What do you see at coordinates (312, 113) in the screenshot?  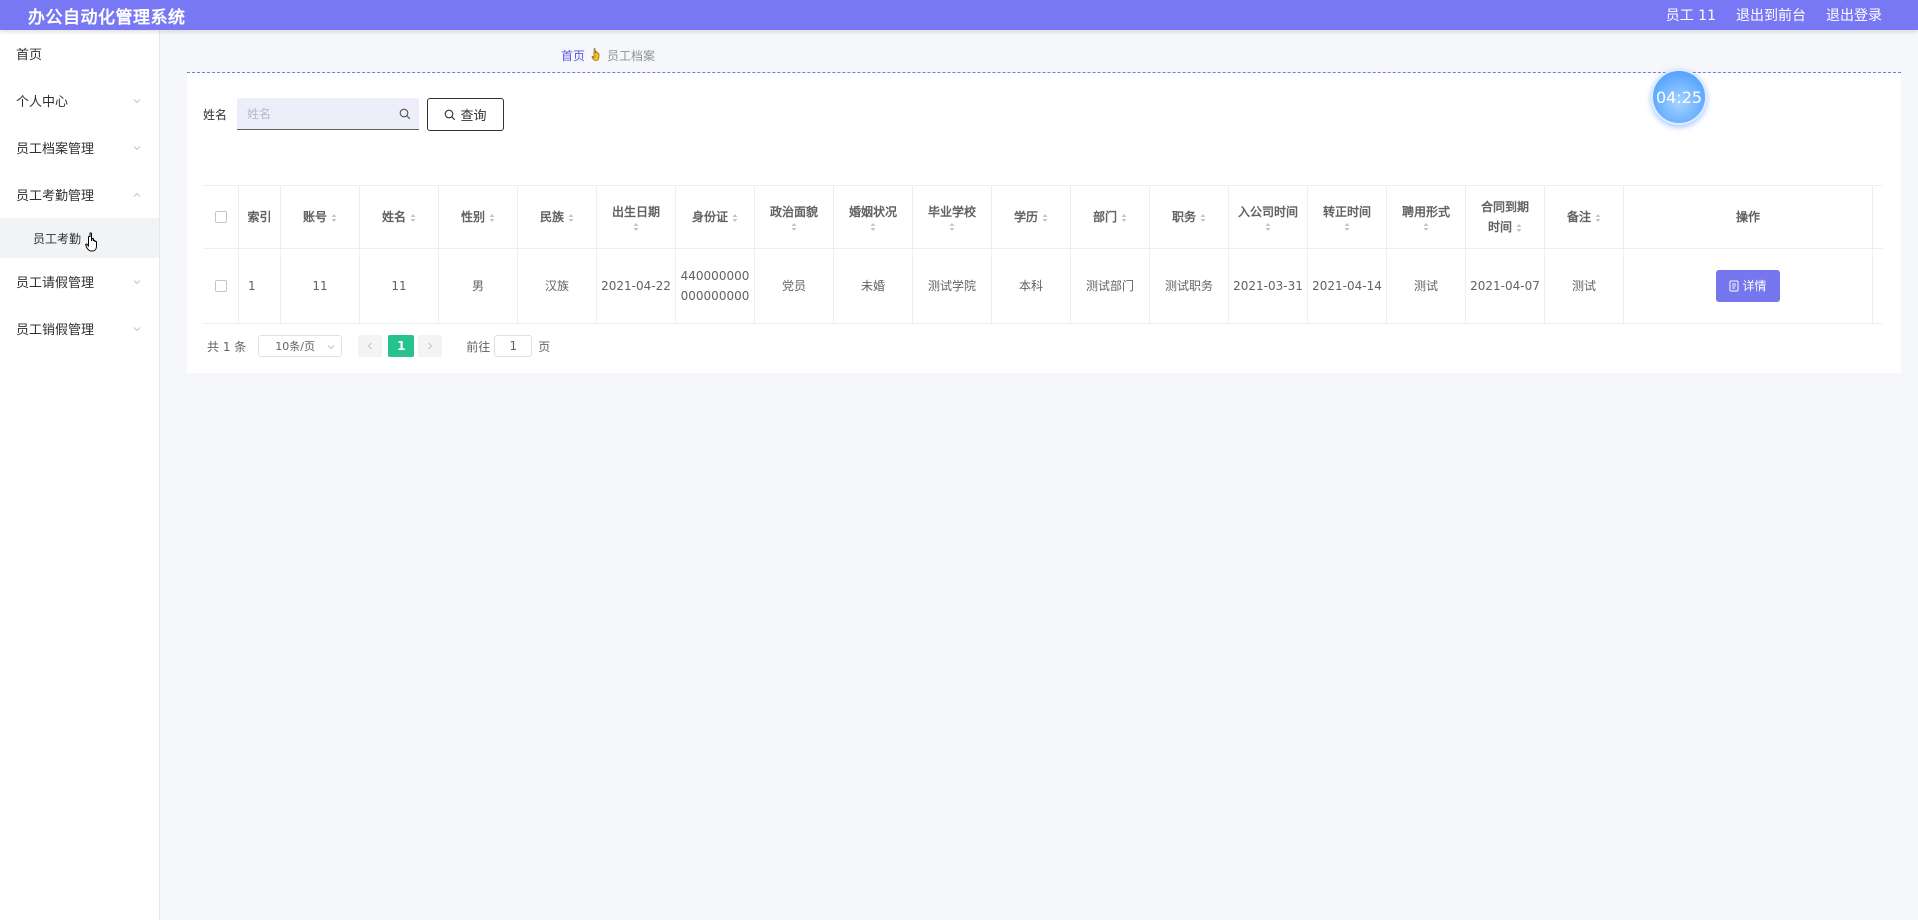 I see `search-input` at bounding box center [312, 113].